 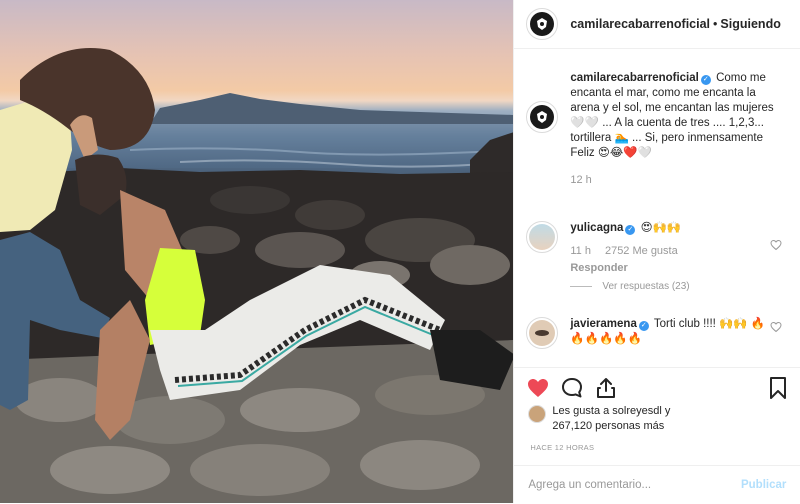 I want to click on author-username: camilarecabarrenoficial, so click(x=640, y=24).